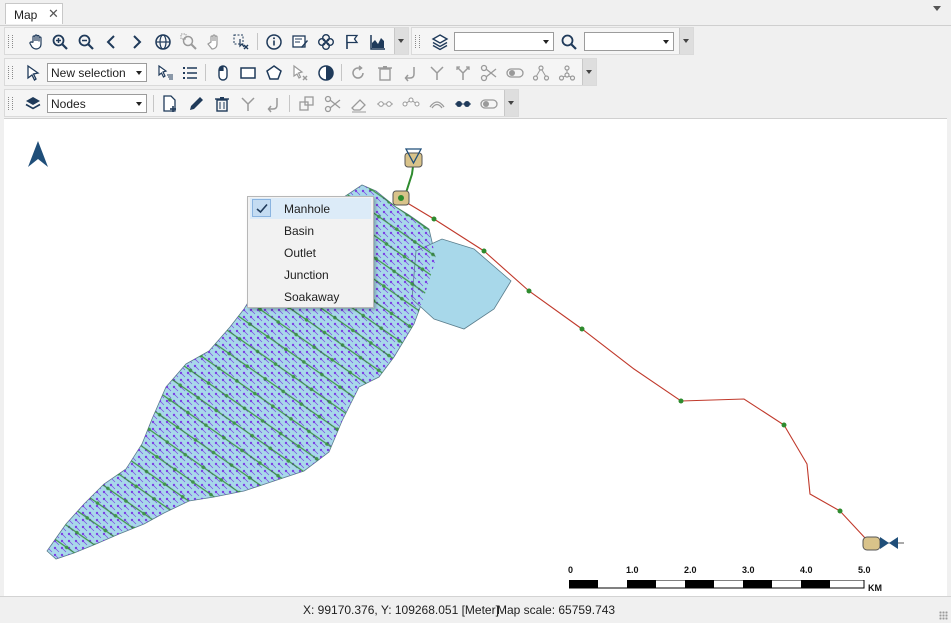  Describe the element at coordinates (60, 41) in the screenshot. I see `zoom-in-icon` at that location.